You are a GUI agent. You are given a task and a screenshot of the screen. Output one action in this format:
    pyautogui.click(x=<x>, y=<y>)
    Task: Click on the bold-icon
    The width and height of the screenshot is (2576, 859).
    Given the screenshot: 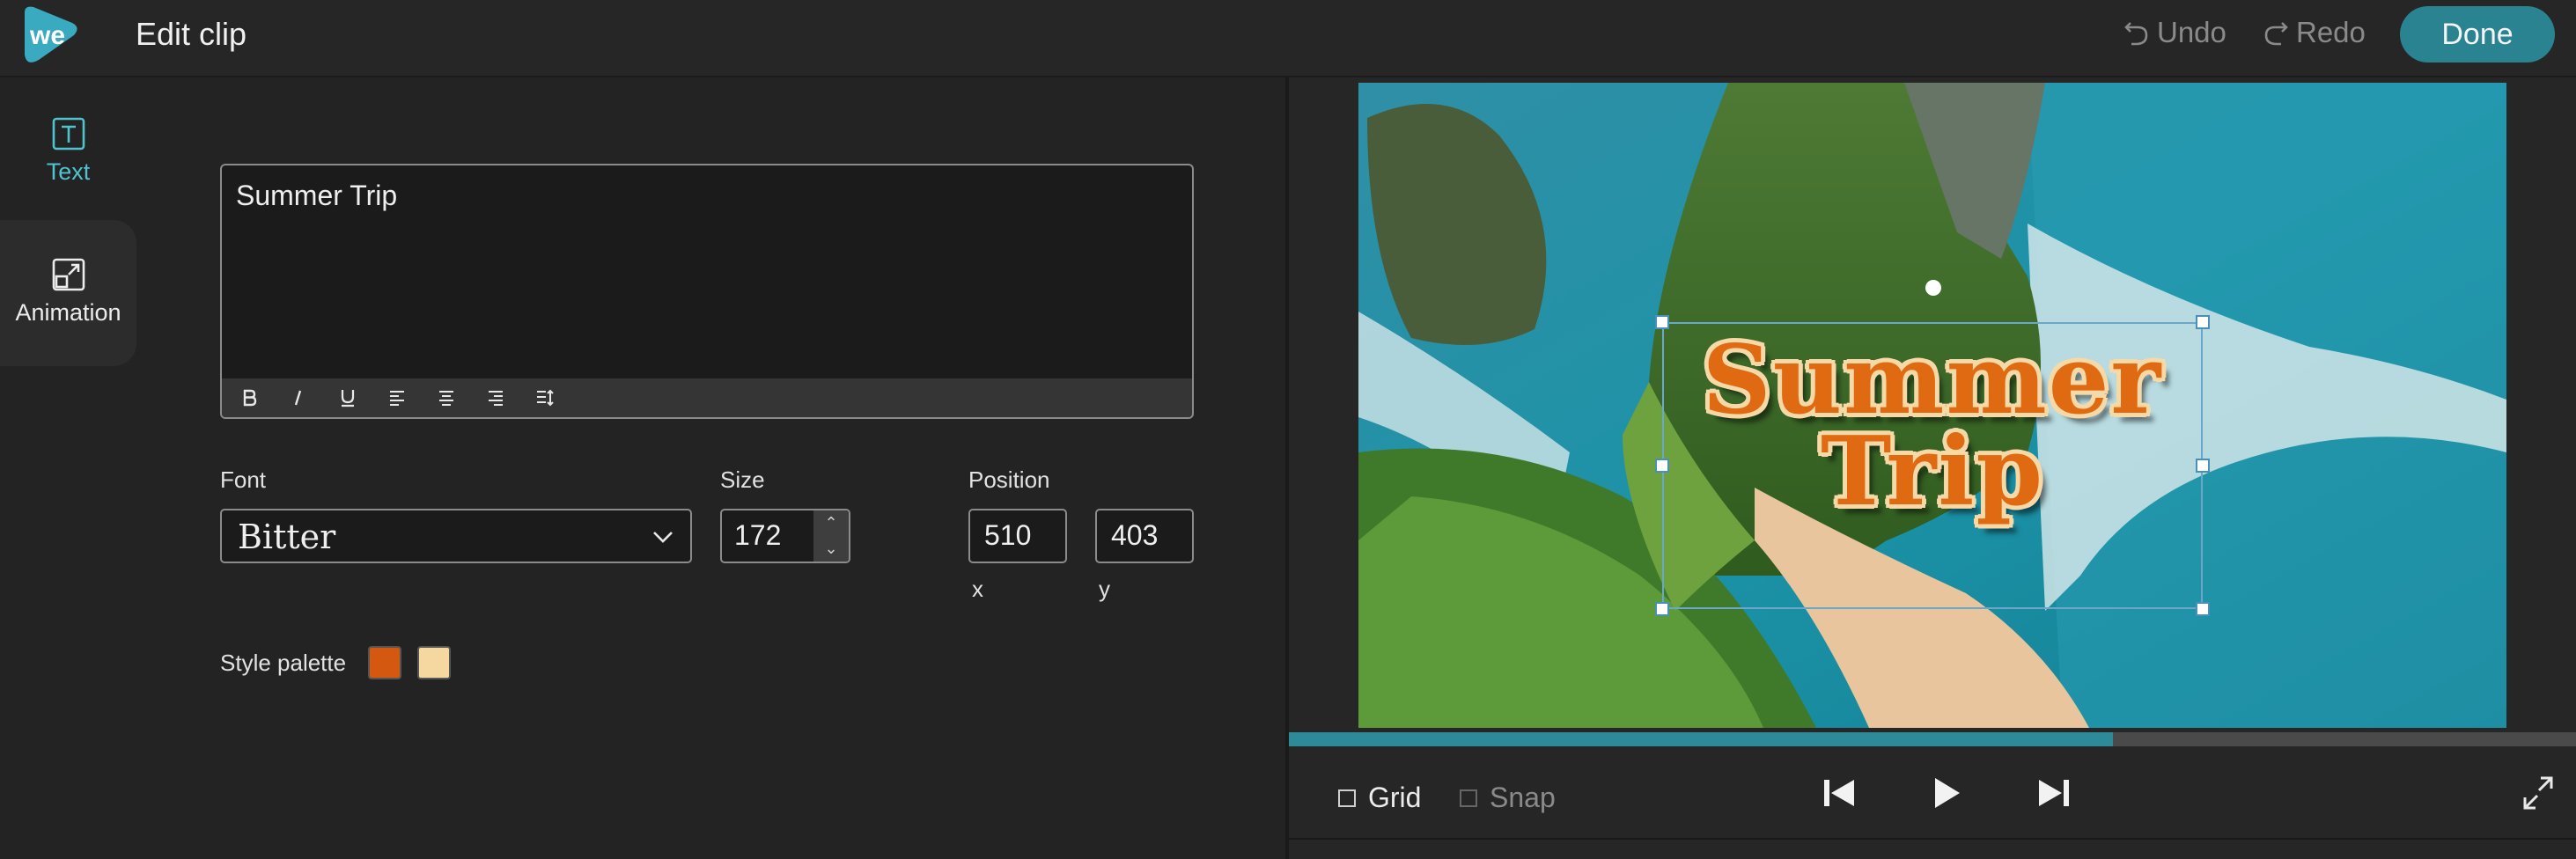 What is the action you would take?
    pyautogui.click(x=250, y=398)
    